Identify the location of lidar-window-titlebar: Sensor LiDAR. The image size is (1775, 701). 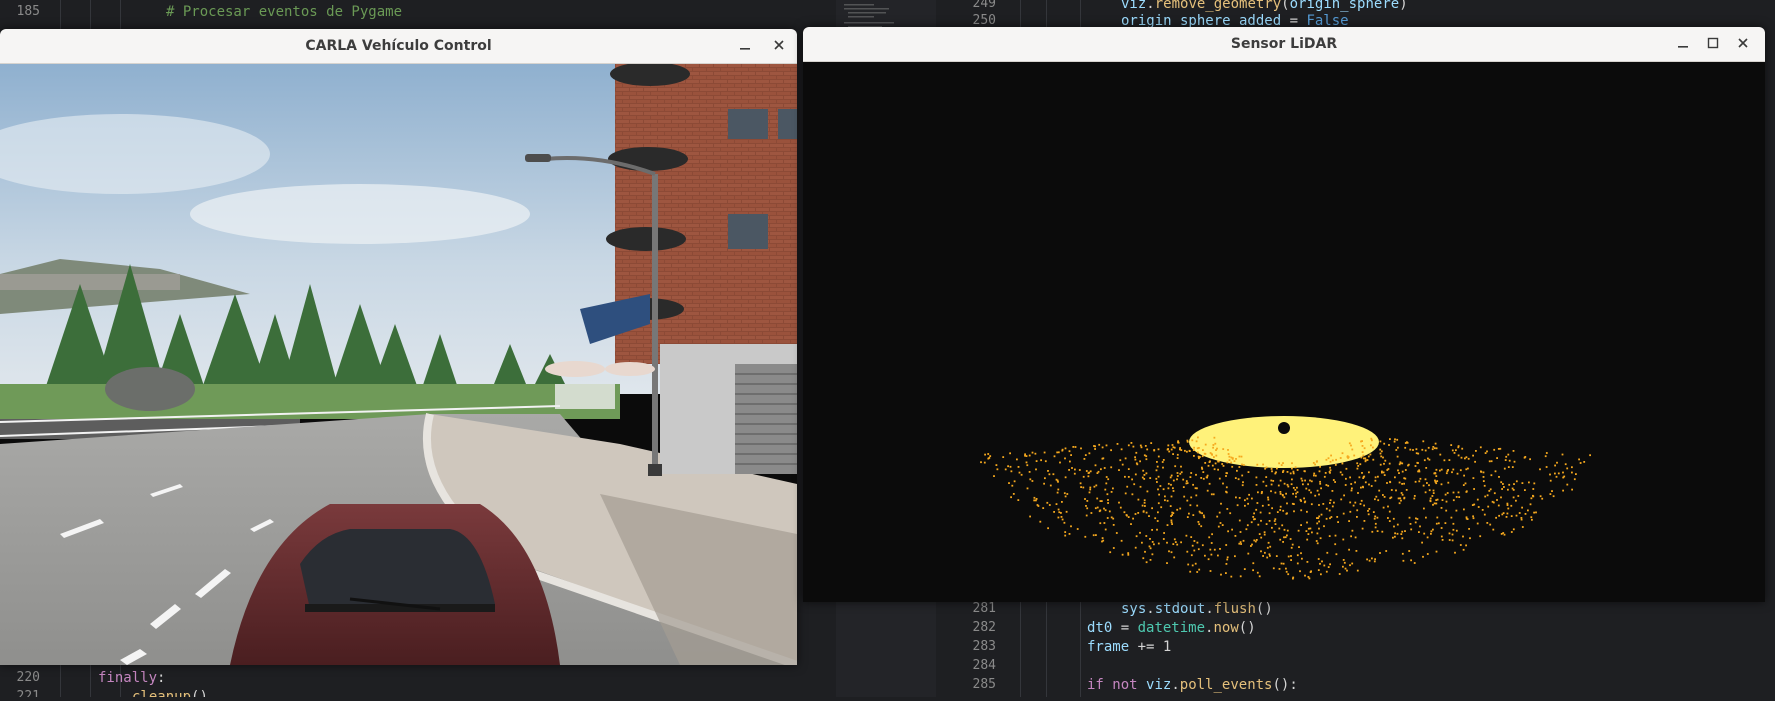
(1284, 44).